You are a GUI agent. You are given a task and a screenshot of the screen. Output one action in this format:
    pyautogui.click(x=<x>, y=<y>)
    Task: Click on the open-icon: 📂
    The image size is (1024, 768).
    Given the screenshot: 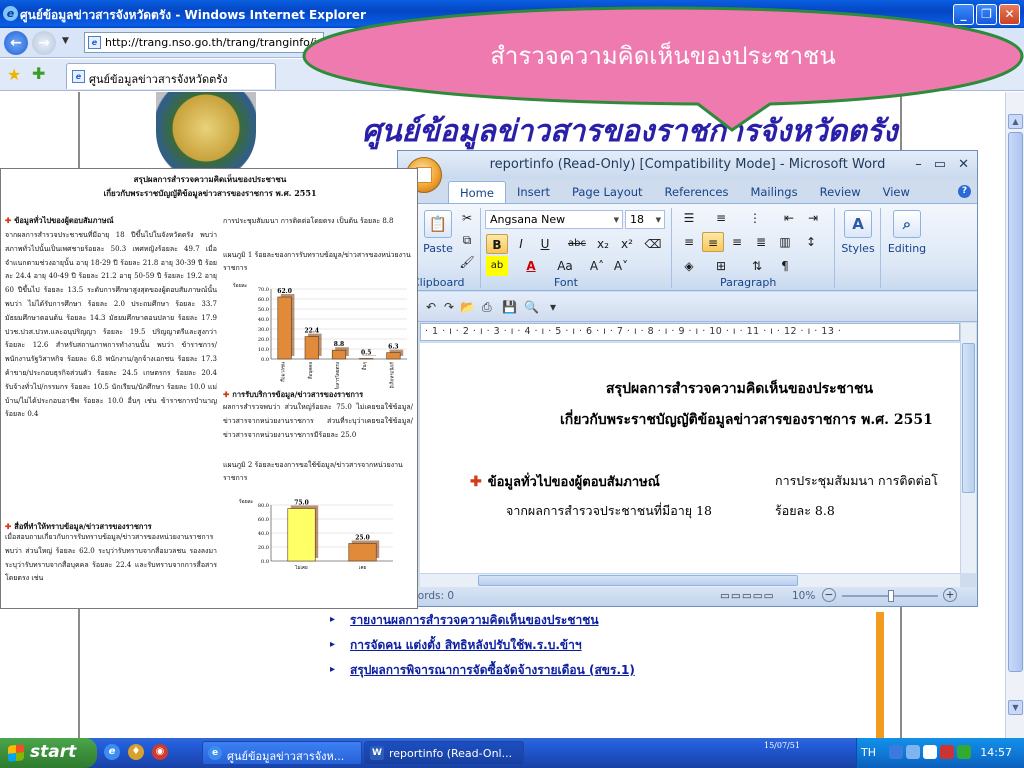 What is the action you would take?
    pyautogui.click(x=467, y=307)
    